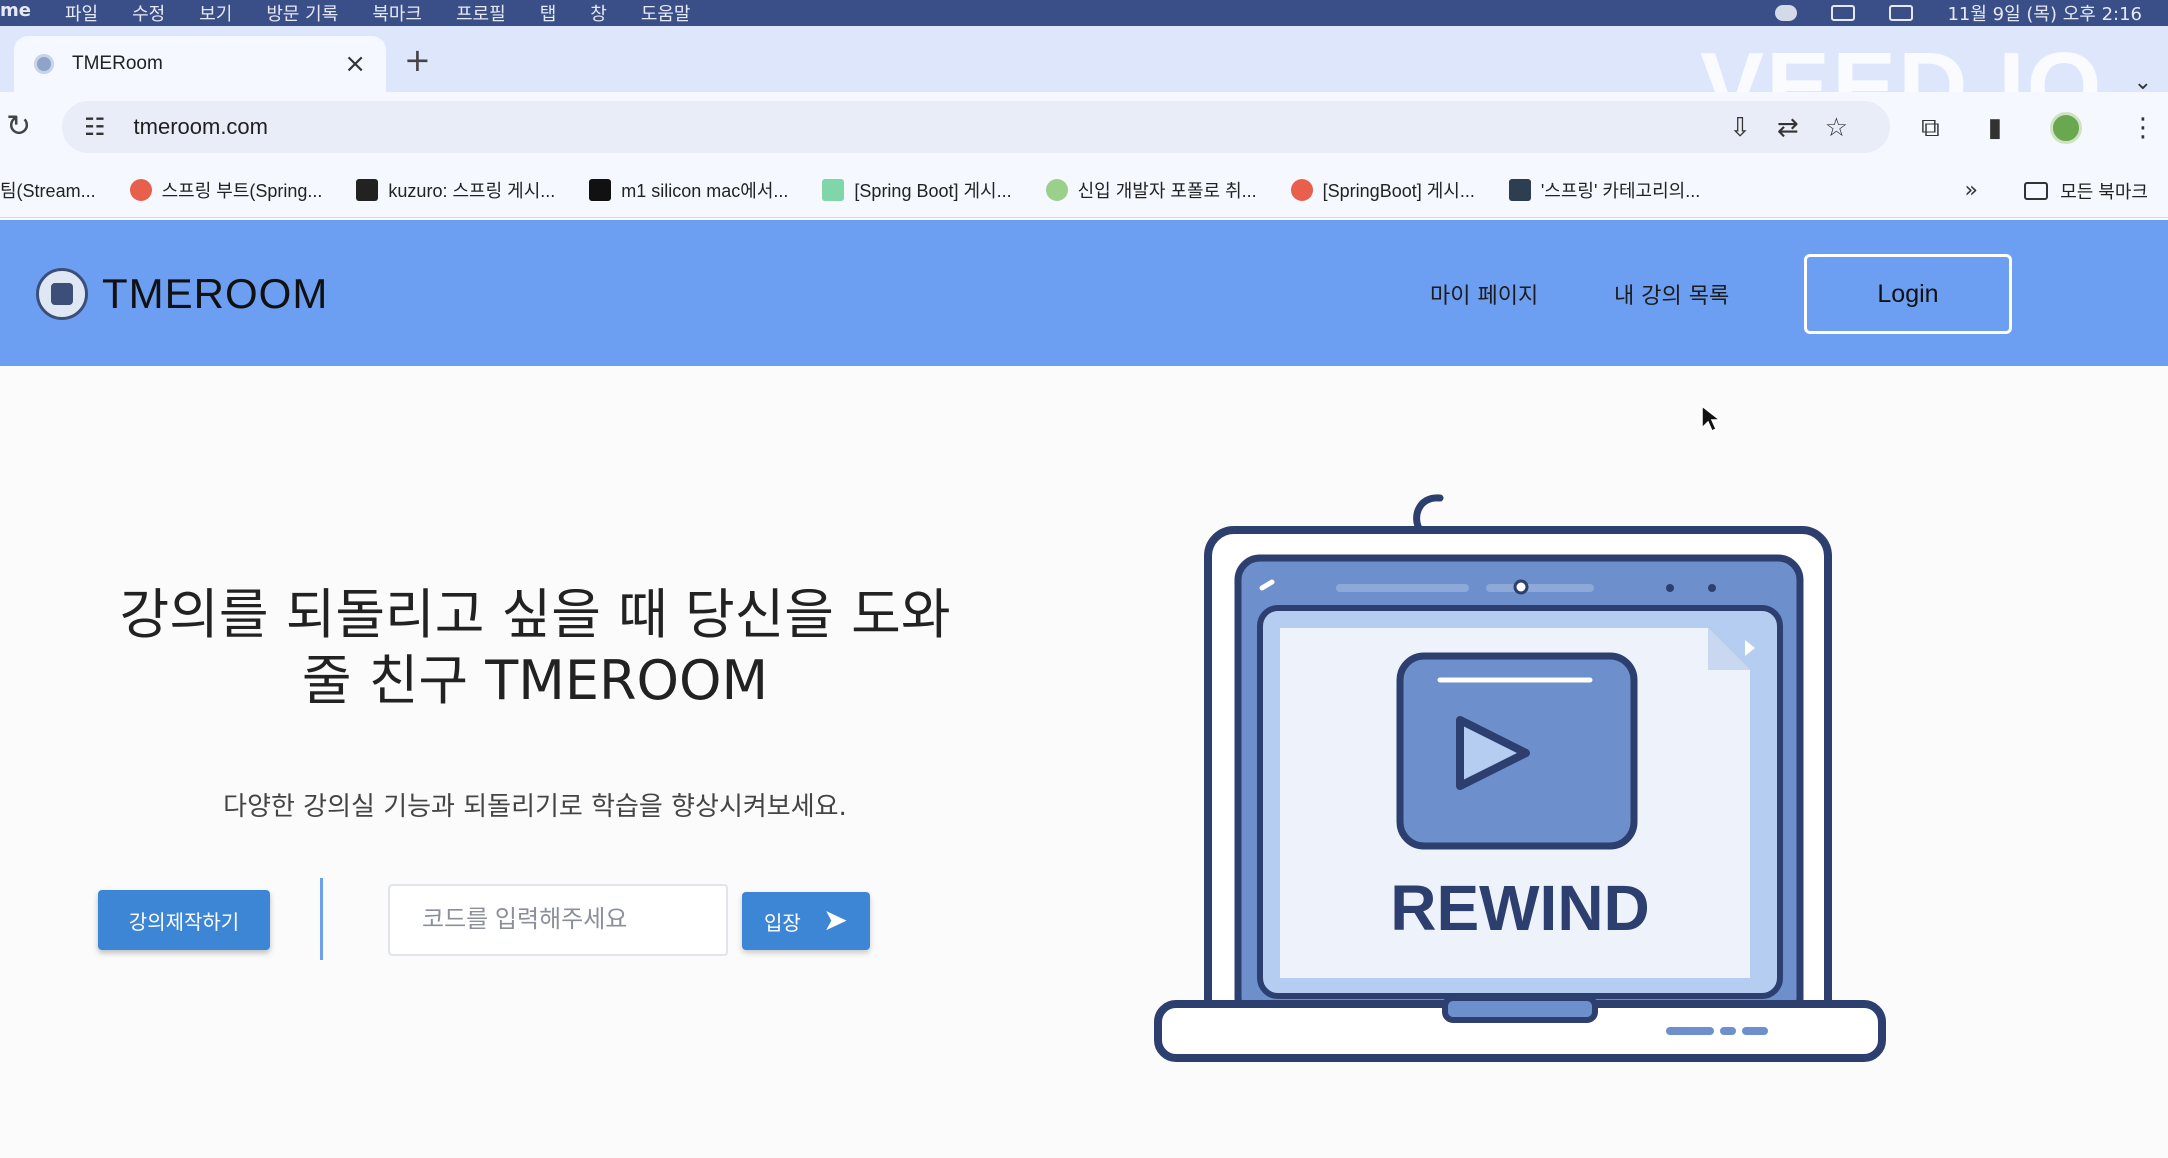 Image resolution: width=2168 pixels, height=1158 pixels. I want to click on translate-icon: ⇄, so click(1788, 128).